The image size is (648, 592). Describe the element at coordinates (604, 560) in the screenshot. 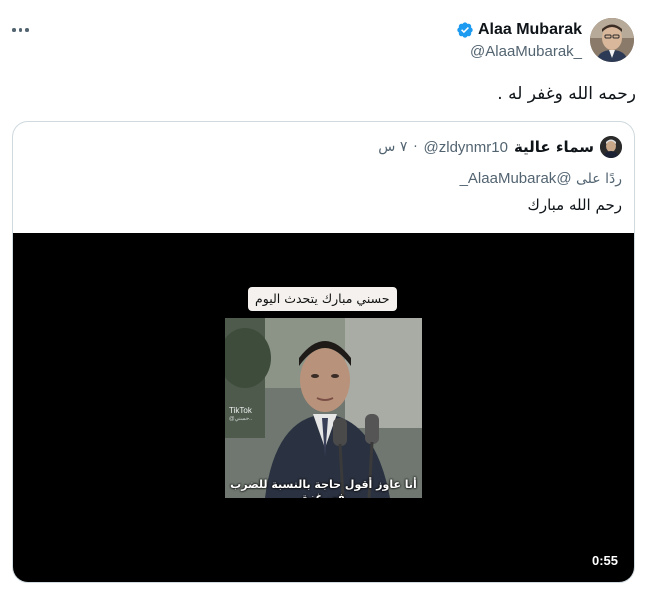

I see `video-duration: 0:55` at that location.